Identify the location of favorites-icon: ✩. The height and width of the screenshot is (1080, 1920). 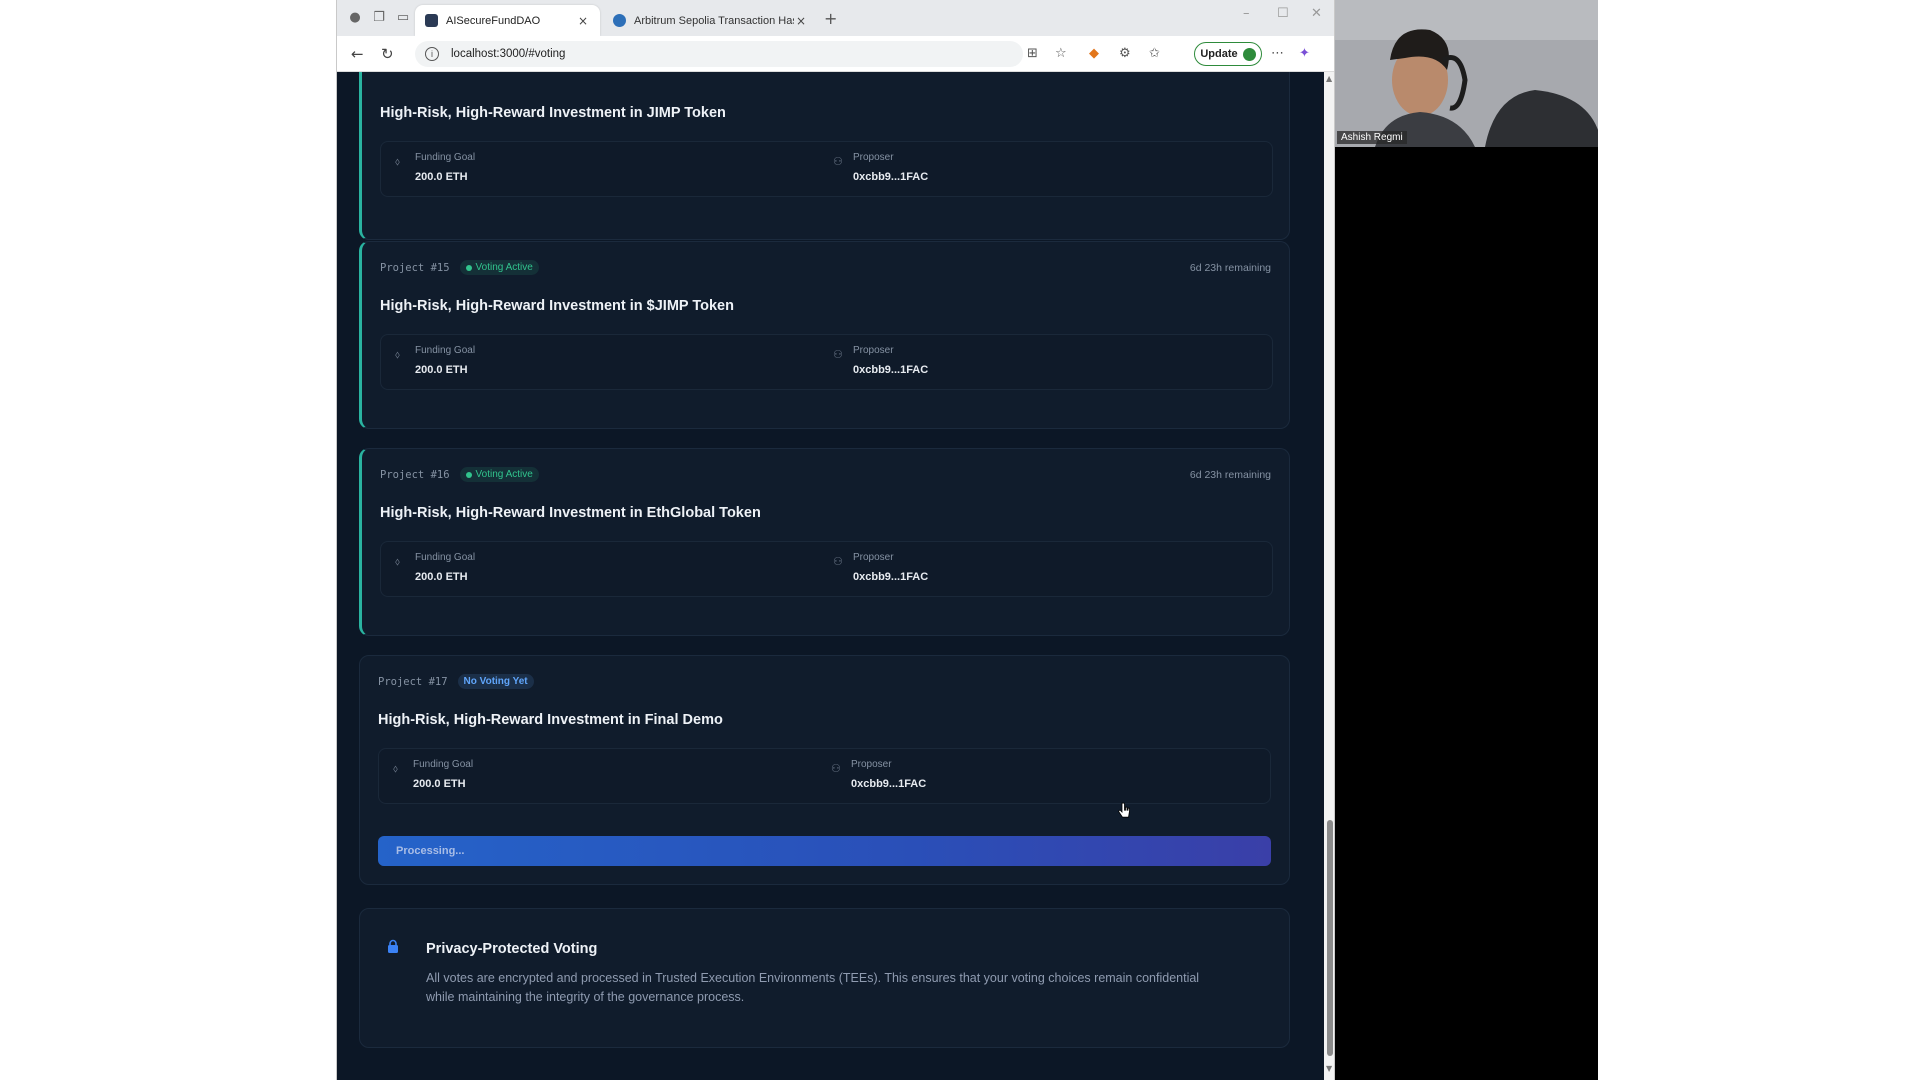
(1154, 53).